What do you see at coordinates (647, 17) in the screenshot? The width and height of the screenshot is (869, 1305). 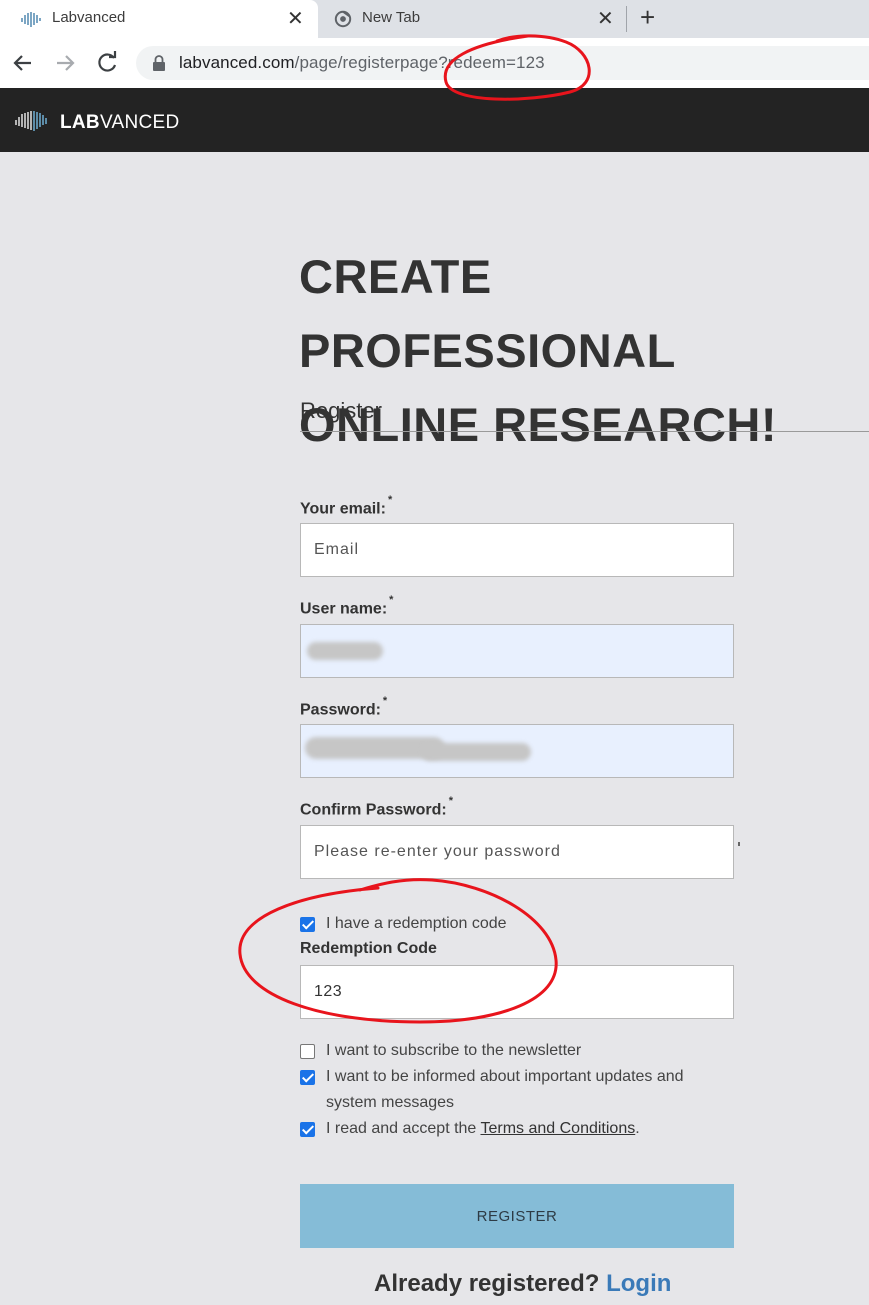 I see `new-tab-button: +` at bounding box center [647, 17].